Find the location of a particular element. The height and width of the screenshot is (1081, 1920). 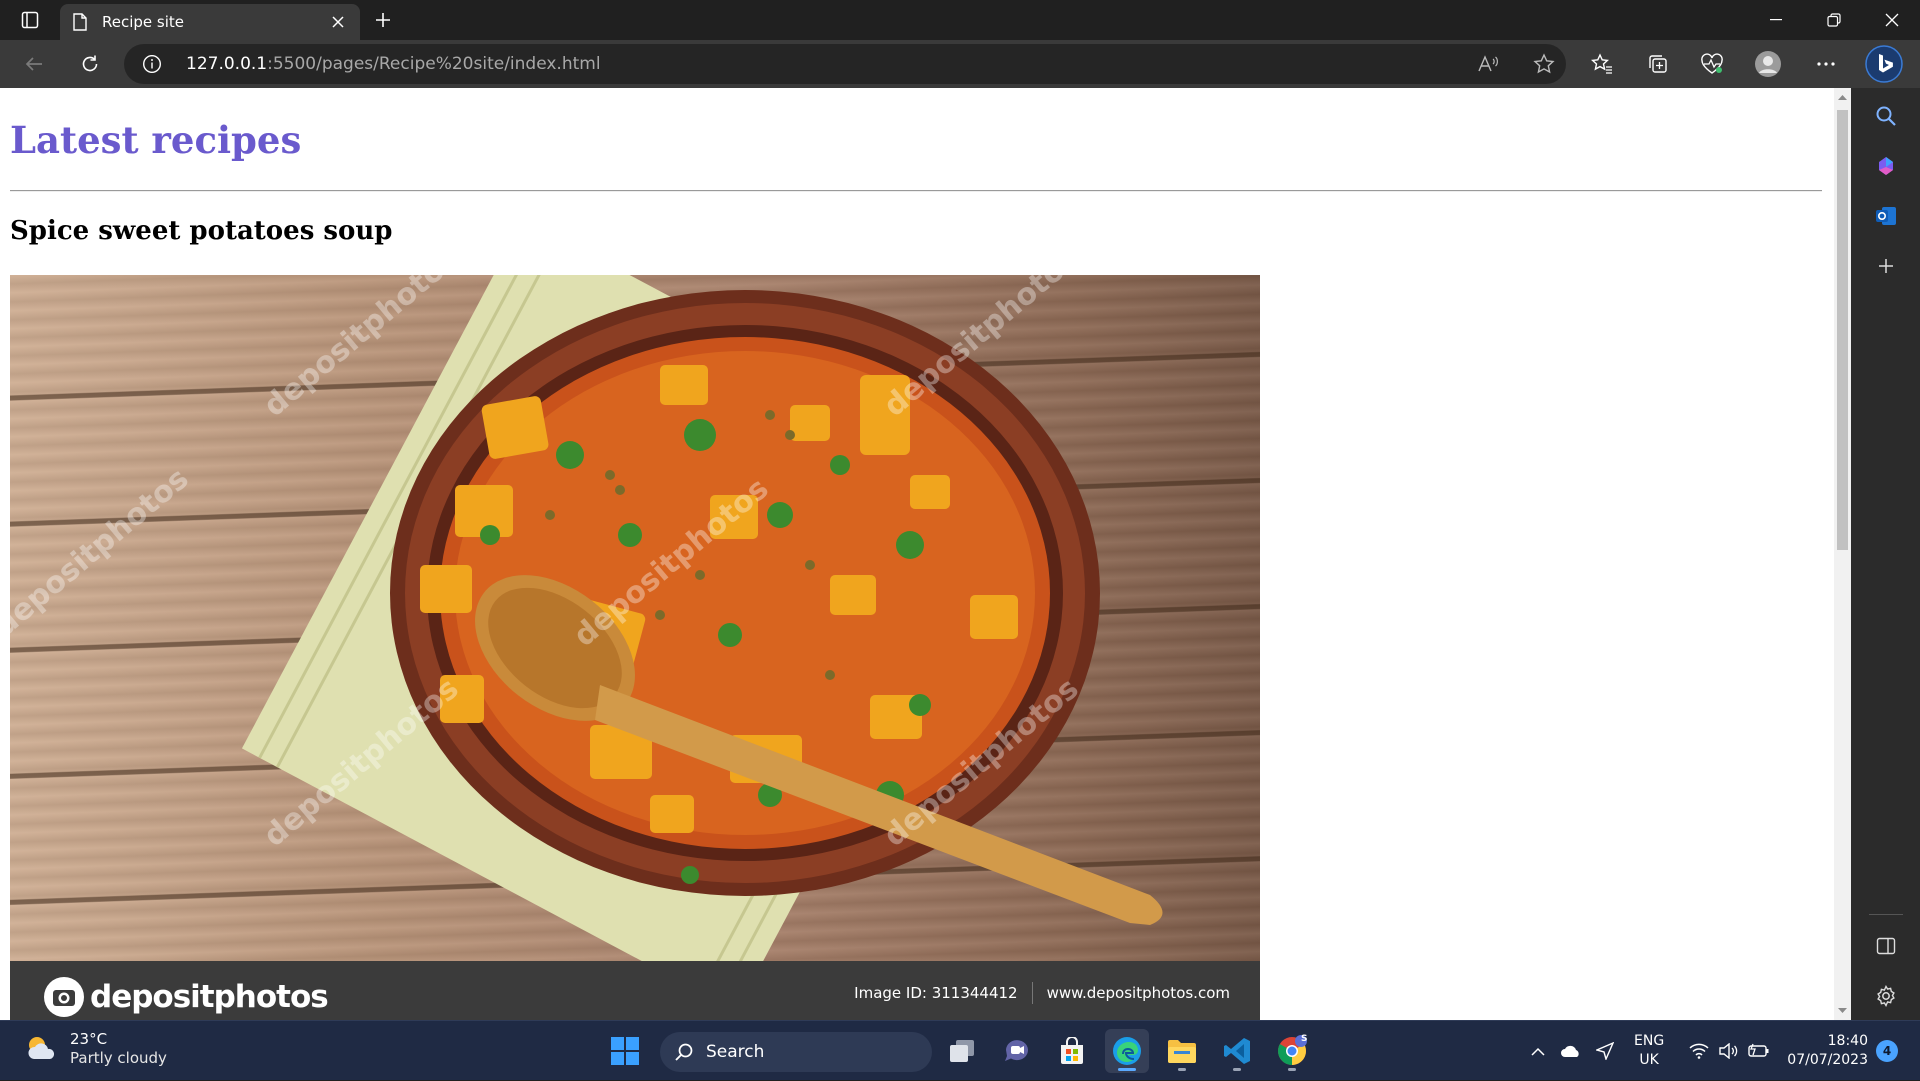

keyboard-layout: UK is located at coordinates (1649, 1060).